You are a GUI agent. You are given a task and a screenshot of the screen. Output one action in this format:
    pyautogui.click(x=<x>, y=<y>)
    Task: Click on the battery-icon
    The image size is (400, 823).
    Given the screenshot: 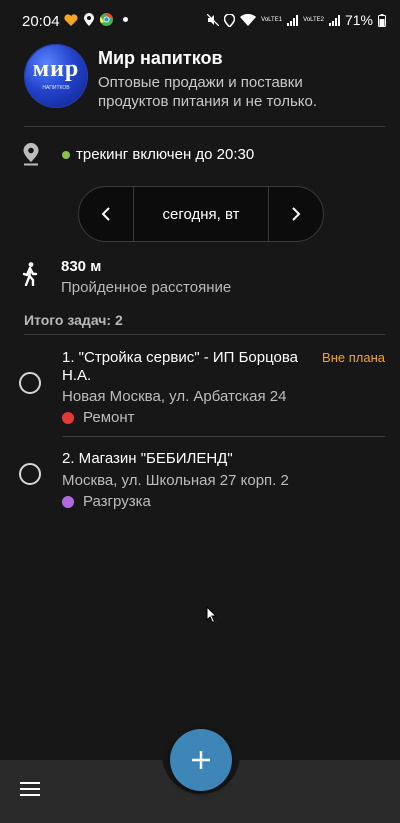 What is the action you would take?
    pyautogui.click(x=382, y=20)
    